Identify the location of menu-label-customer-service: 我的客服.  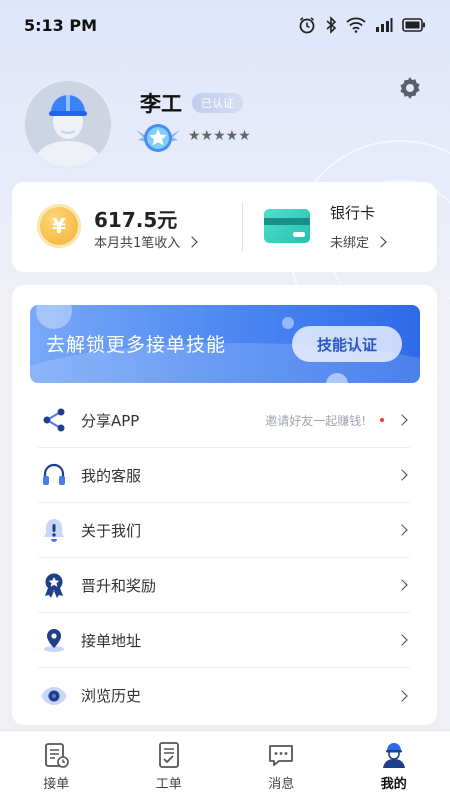
(111, 475).